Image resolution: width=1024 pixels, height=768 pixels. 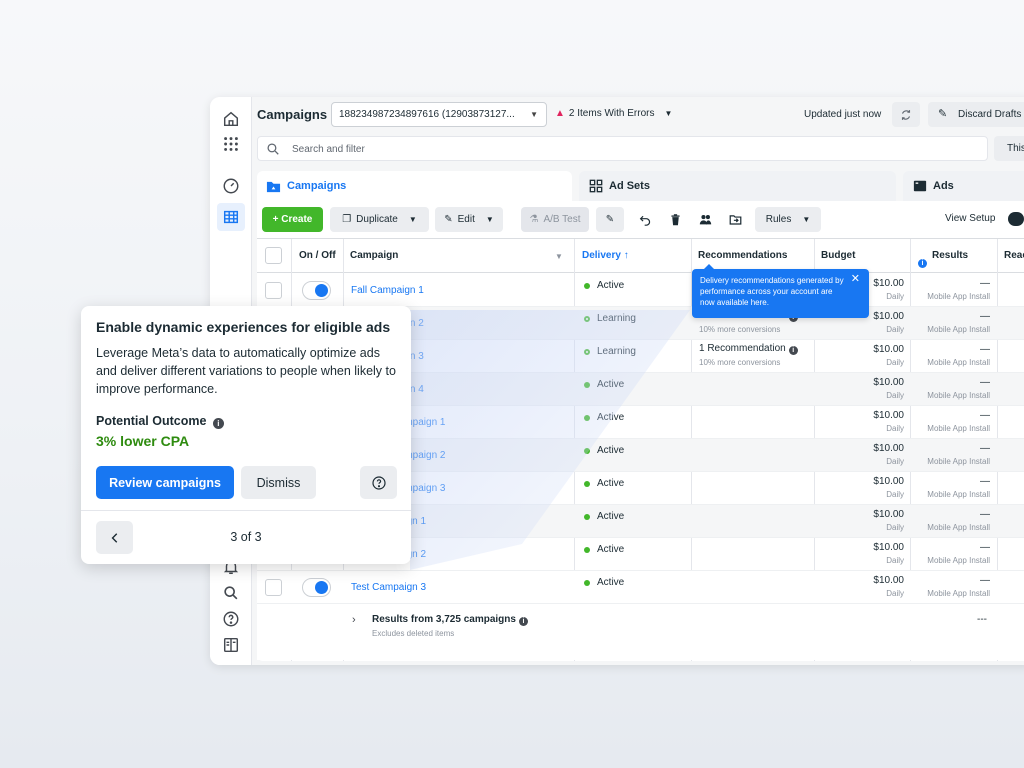 I want to click on column-campaign: Campaign, so click(x=458, y=256).